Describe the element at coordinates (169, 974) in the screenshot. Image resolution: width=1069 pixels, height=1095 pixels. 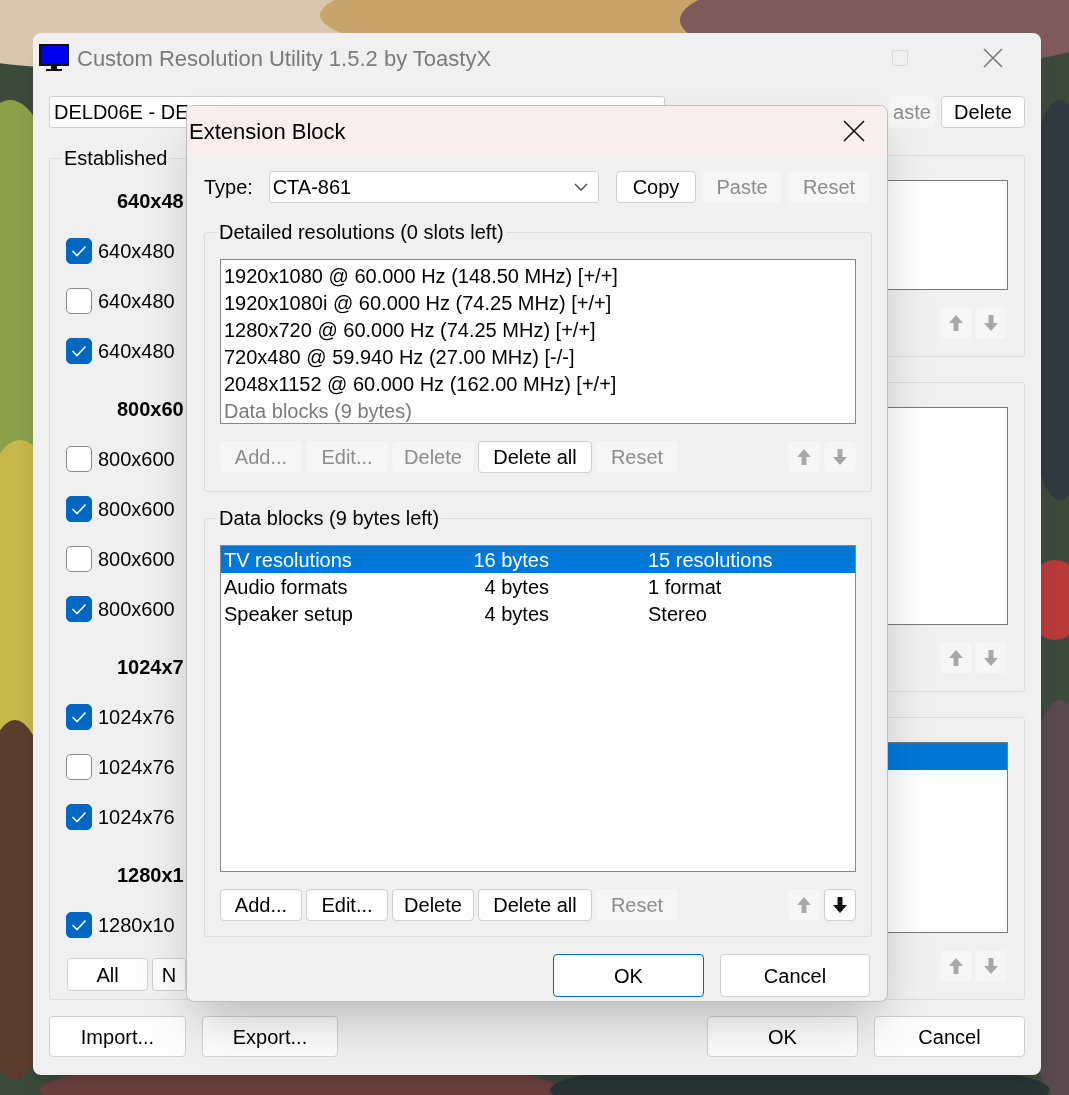
I see `none-button: N` at that location.